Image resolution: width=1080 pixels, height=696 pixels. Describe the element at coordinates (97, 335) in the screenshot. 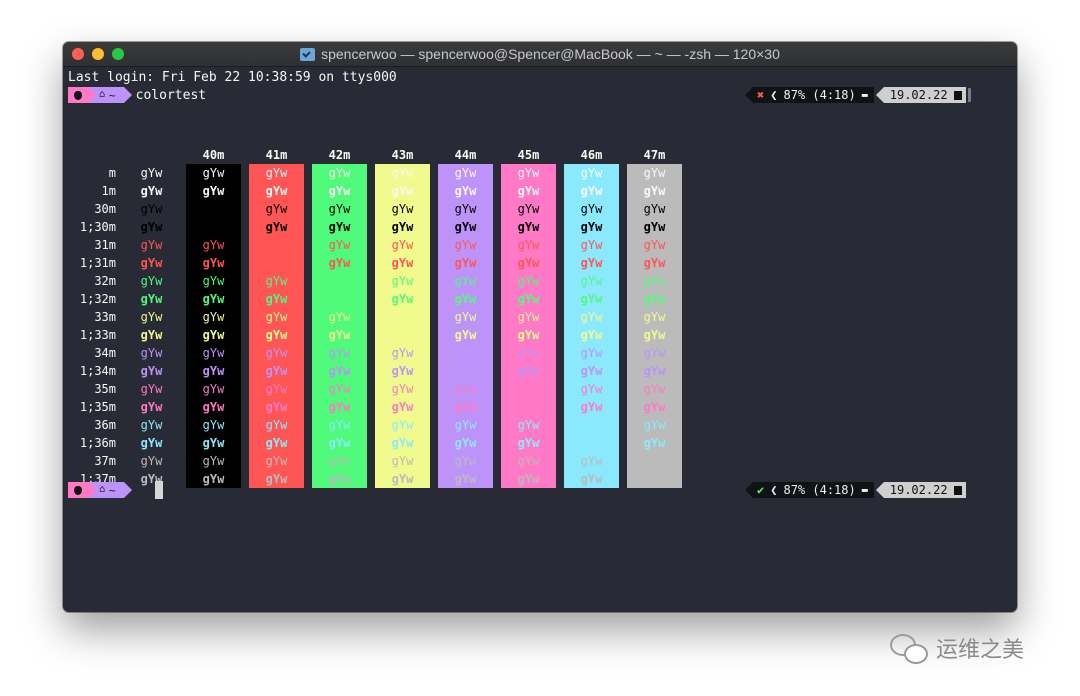

I see `row-label: 1;33m` at that location.